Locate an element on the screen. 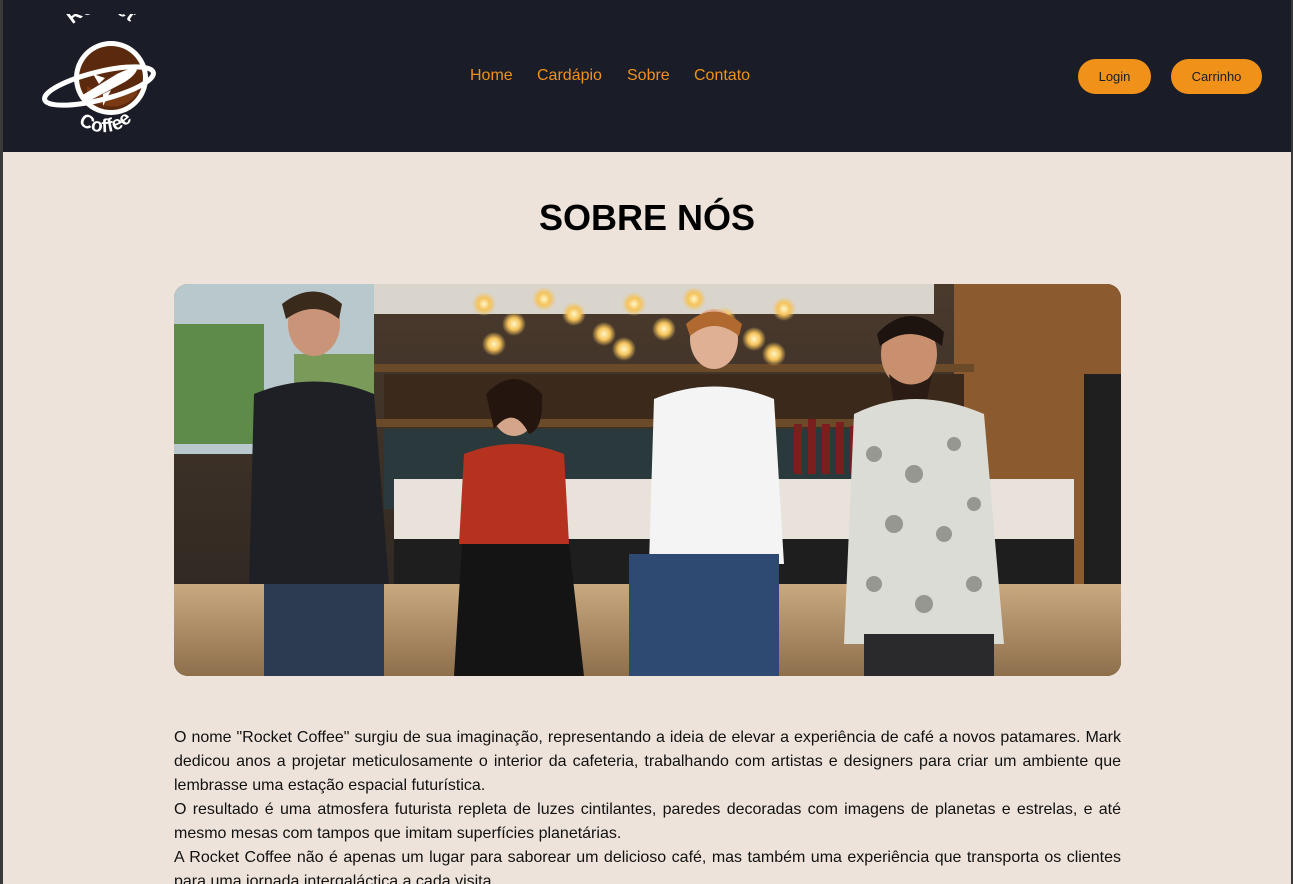 Image resolution: width=1293 pixels, height=884 pixels. nav-link-sobre: Sobre is located at coordinates (648, 76).